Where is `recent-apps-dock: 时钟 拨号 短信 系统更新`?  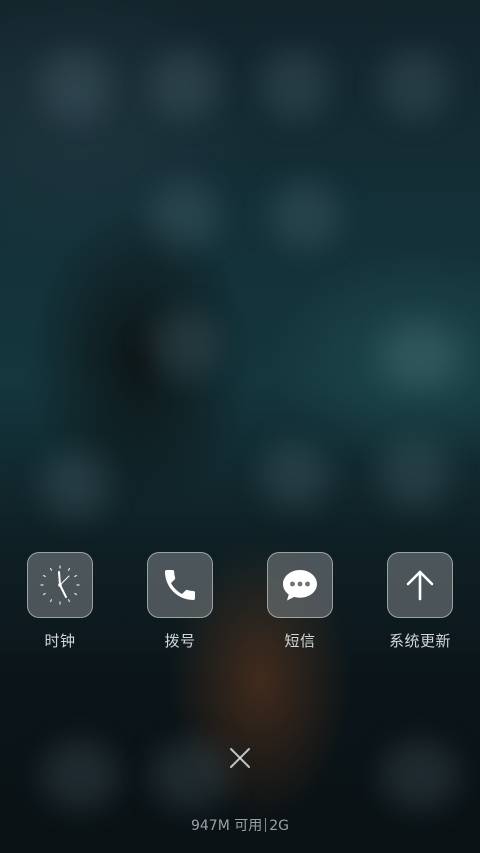
recent-apps-dock: 时钟 拨号 短信 系统更新 is located at coordinates (240, 607).